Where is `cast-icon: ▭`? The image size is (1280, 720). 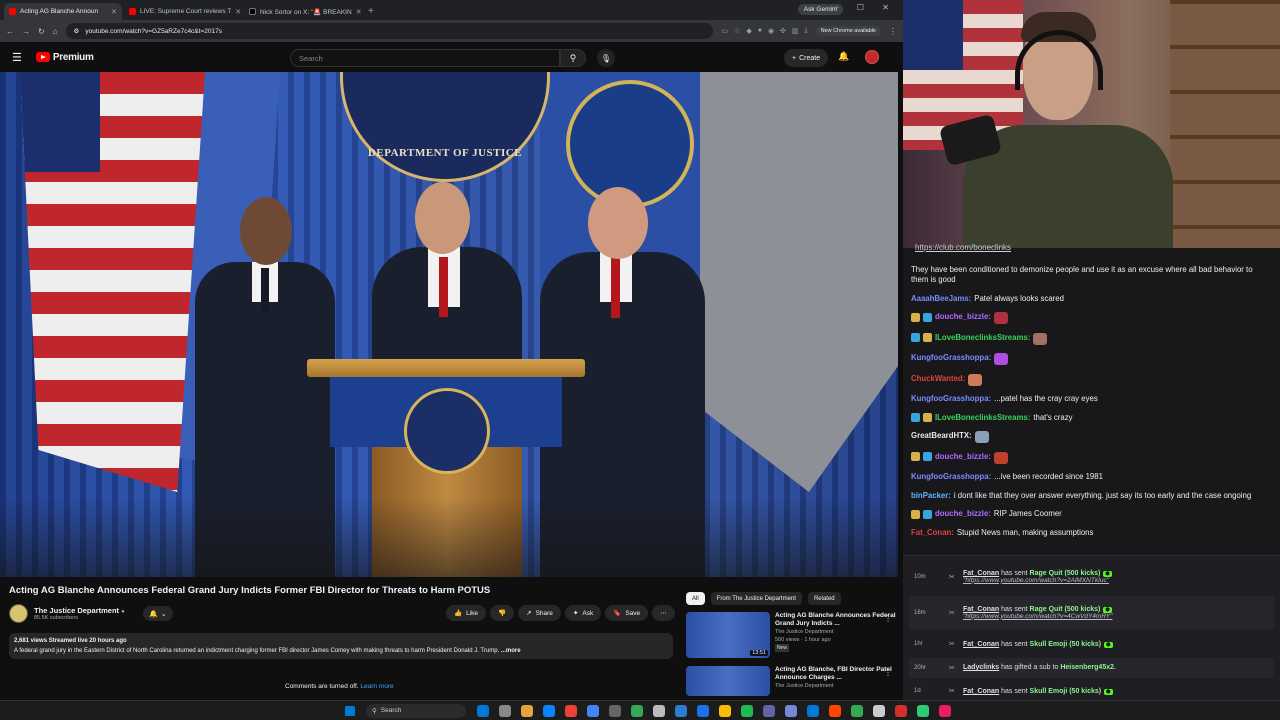 cast-icon: ▭ is located at coordinates (724, 31).